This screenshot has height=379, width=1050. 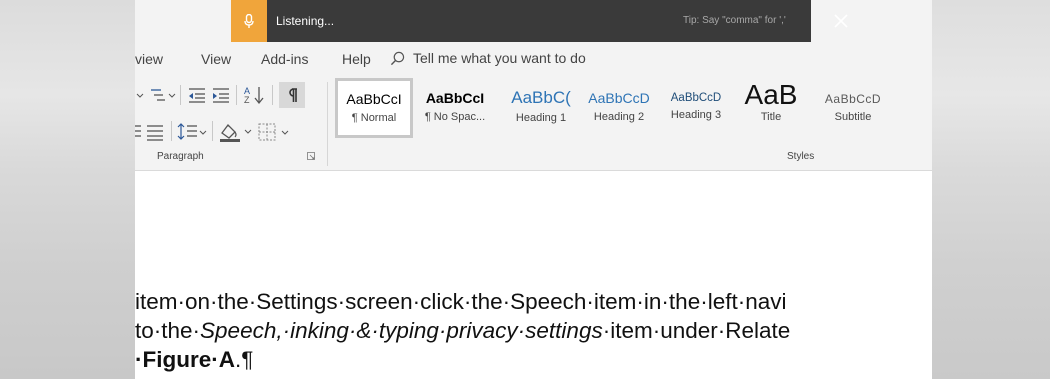 What do you see at coordinates (696, 107) in the screenshot?
I see `style-heading-3: AaBbCcD Heading 3` at bounding box center [696, 107].